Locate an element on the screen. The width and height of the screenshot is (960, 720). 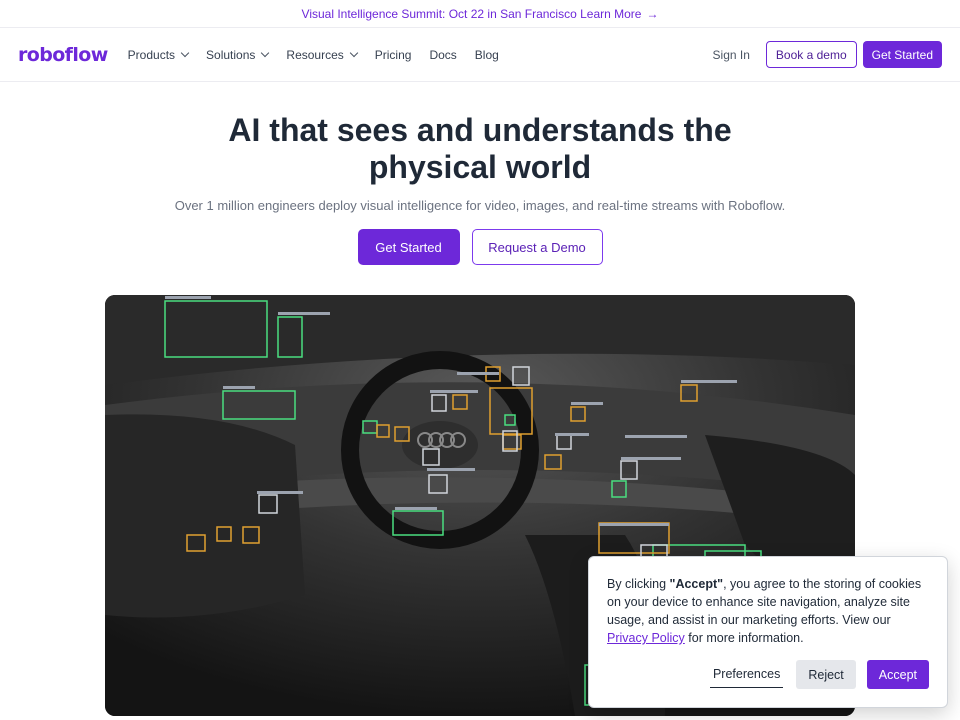
nav-item-resources: Resources is located at coordinates (322, 54).